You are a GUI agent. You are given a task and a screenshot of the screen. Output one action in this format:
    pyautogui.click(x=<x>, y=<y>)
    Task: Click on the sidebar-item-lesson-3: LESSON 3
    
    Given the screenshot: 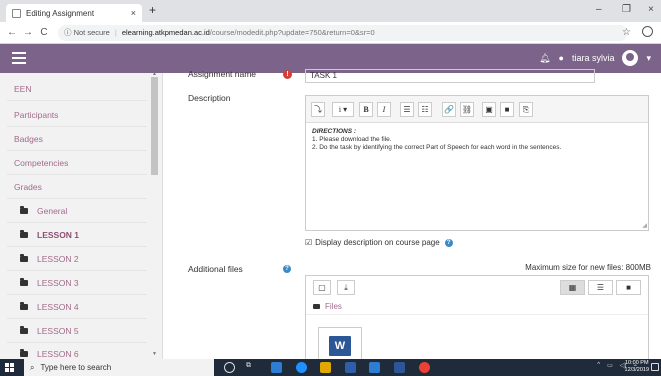 What is the action you would take?
    pyautogui.click(x=77, y=283)
    